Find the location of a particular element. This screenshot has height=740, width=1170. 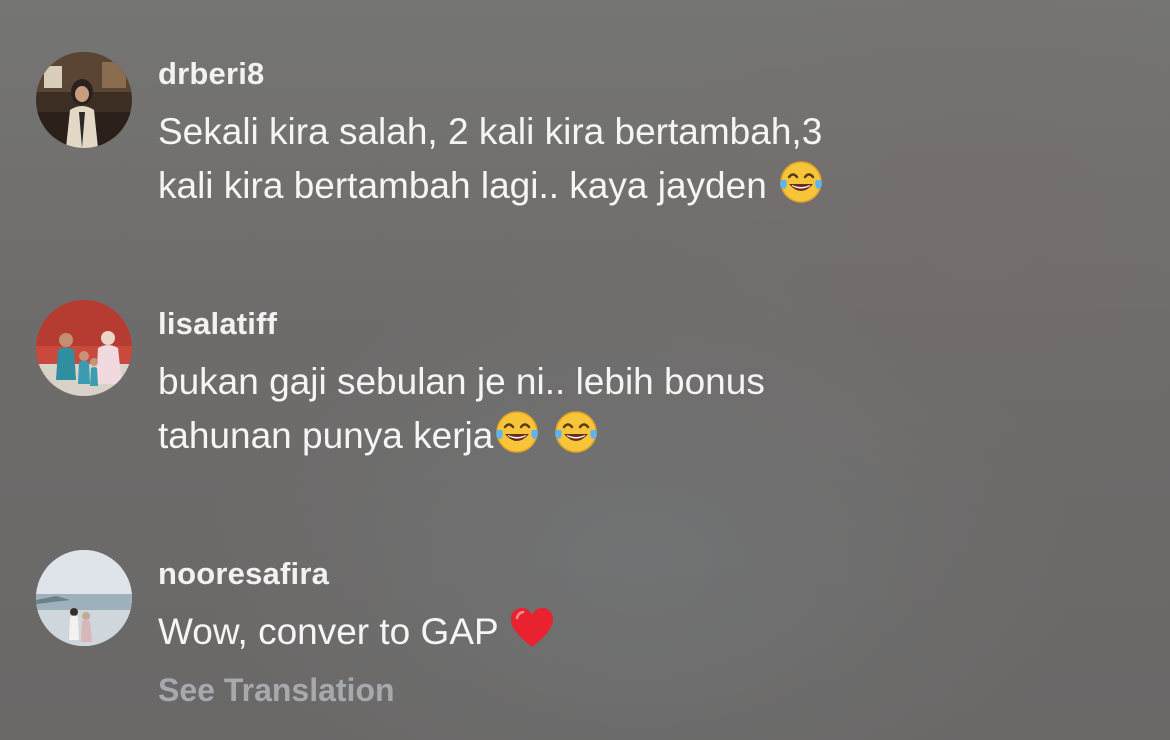

comment-text-line-row: kali kira bertambah lagi.. kaya jayden is located at coordinates (598, 185).